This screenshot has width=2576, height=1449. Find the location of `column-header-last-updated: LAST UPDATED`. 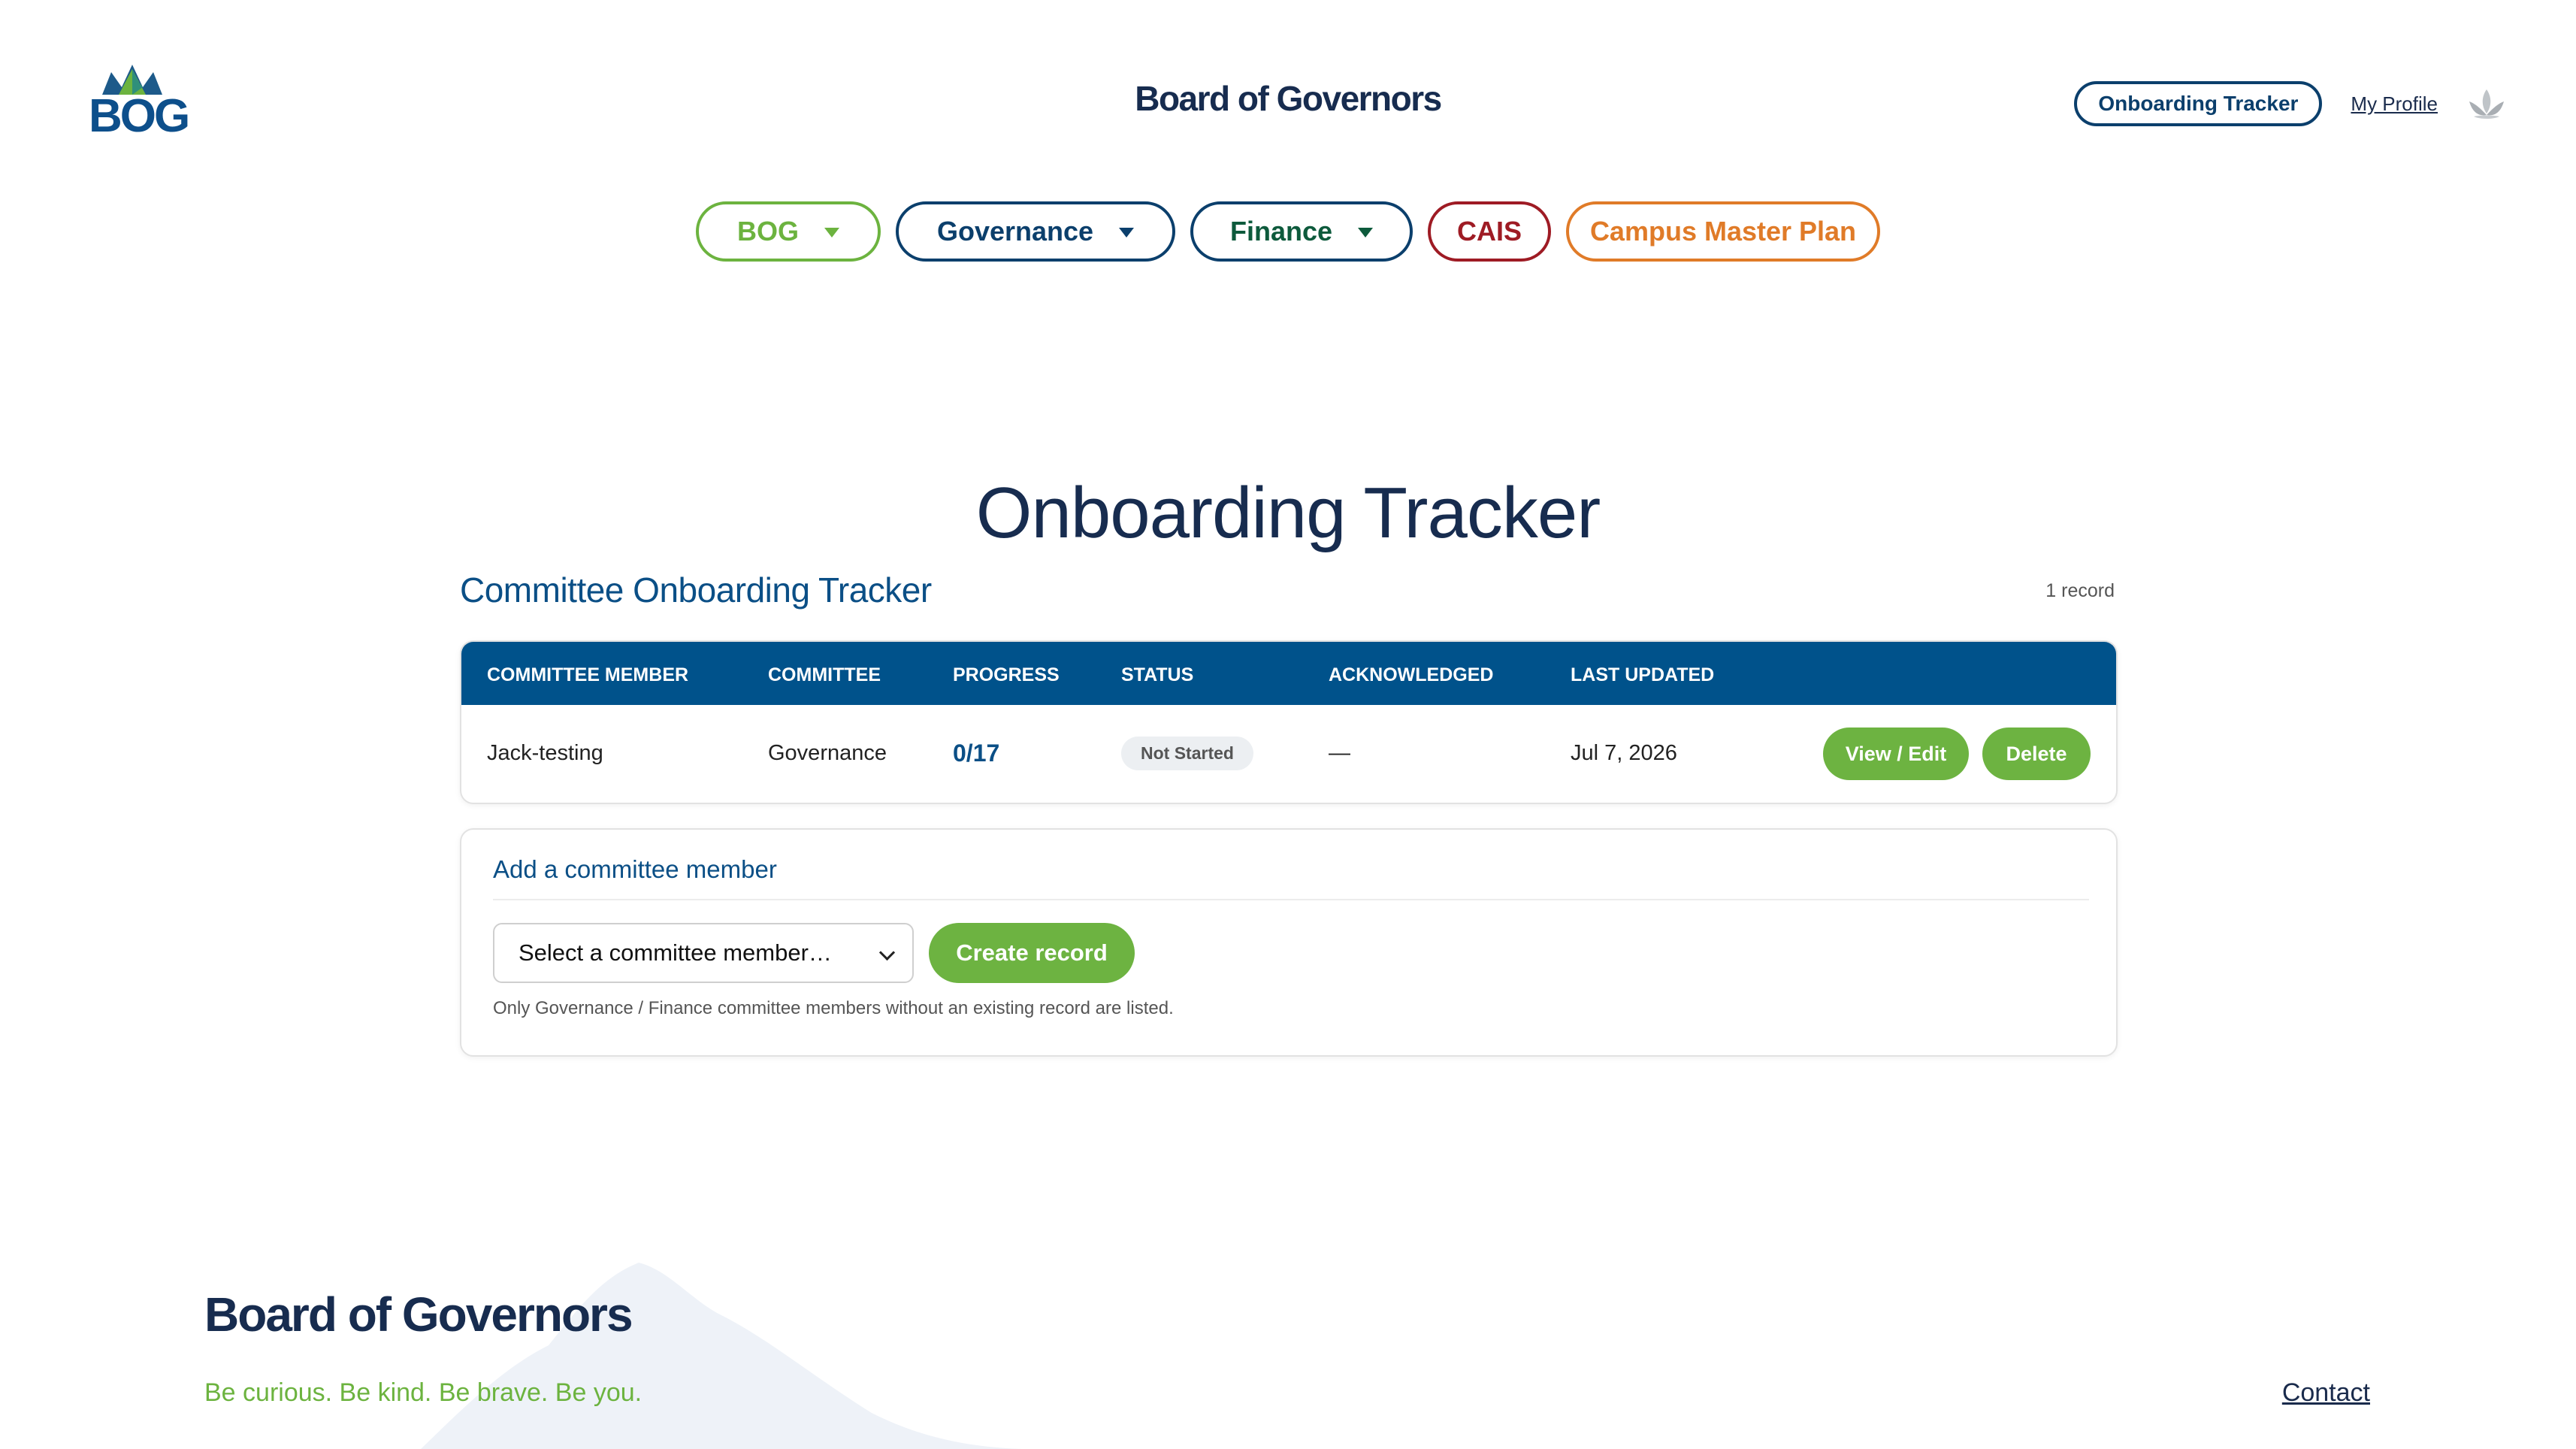

column-header-last-updated: LAST UPDATED is located at coordinates (1643, 674).